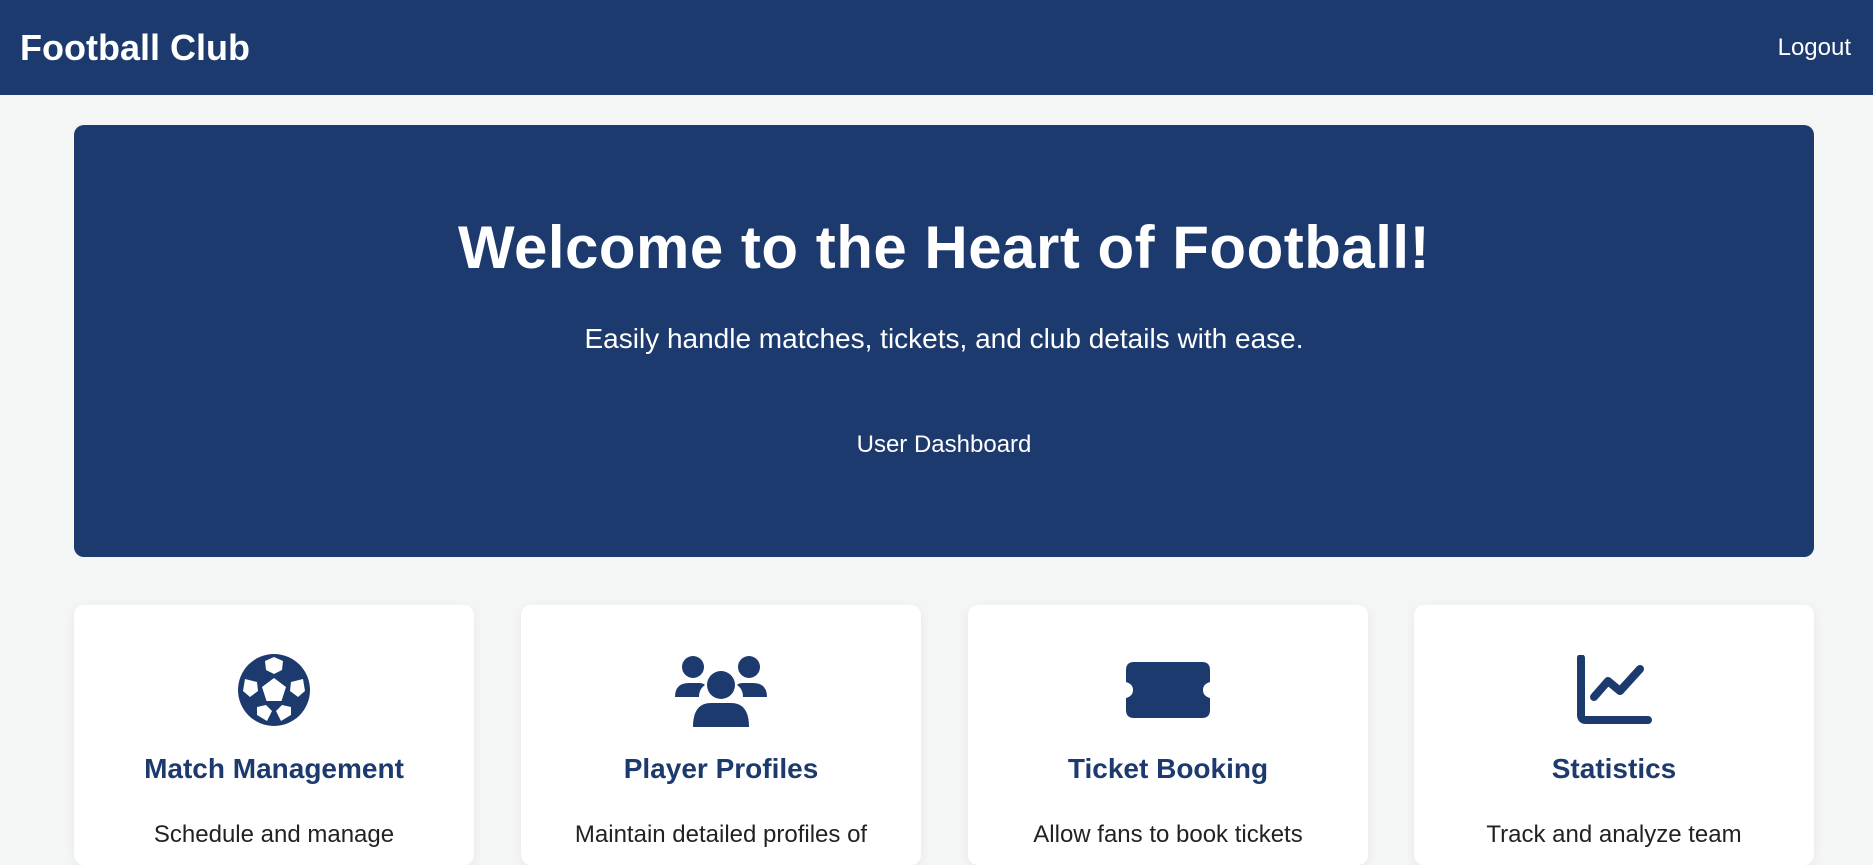  I want to click on feature-title: Player Profiles, so click(721, 768).